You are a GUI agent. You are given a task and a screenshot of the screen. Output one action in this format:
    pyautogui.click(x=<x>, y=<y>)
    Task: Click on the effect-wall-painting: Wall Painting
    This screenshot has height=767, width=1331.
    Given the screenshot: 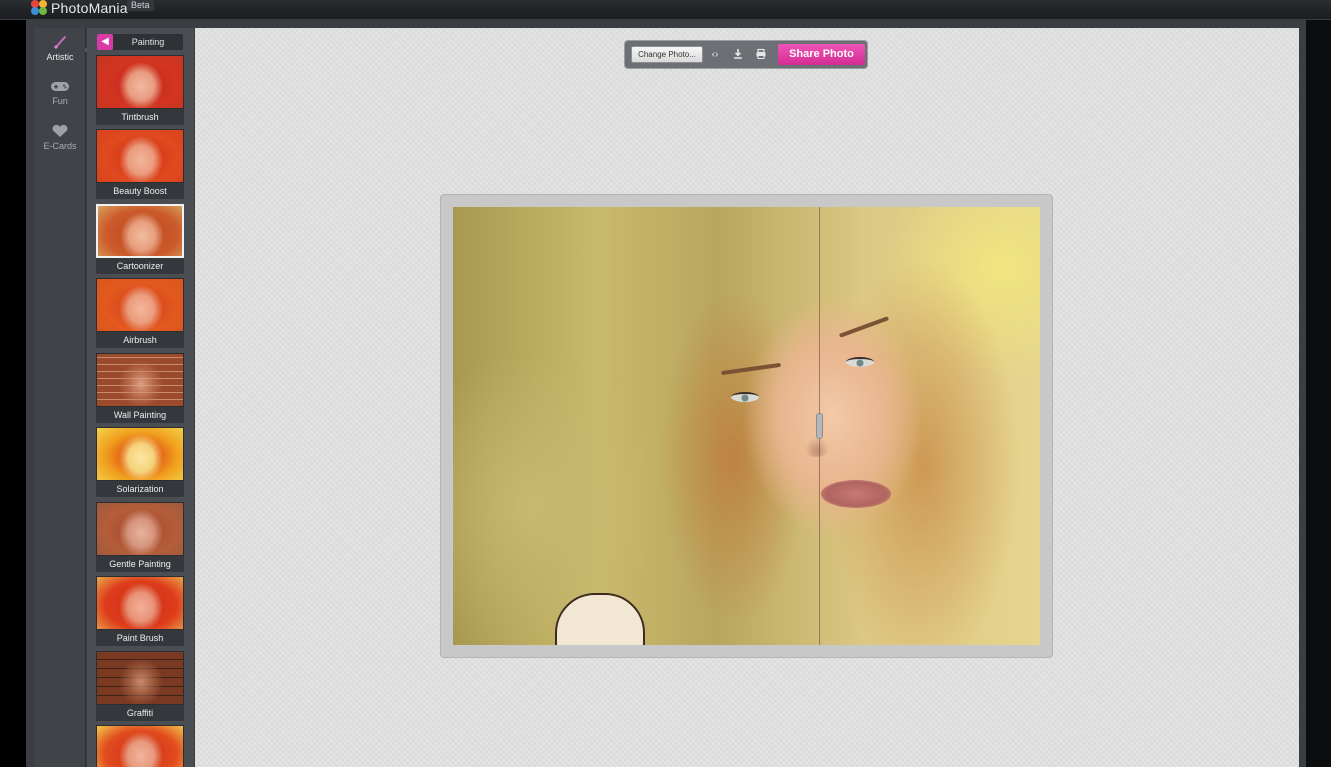 What is the action you would take?
    pyautogui.click(x=140, y=388)
    